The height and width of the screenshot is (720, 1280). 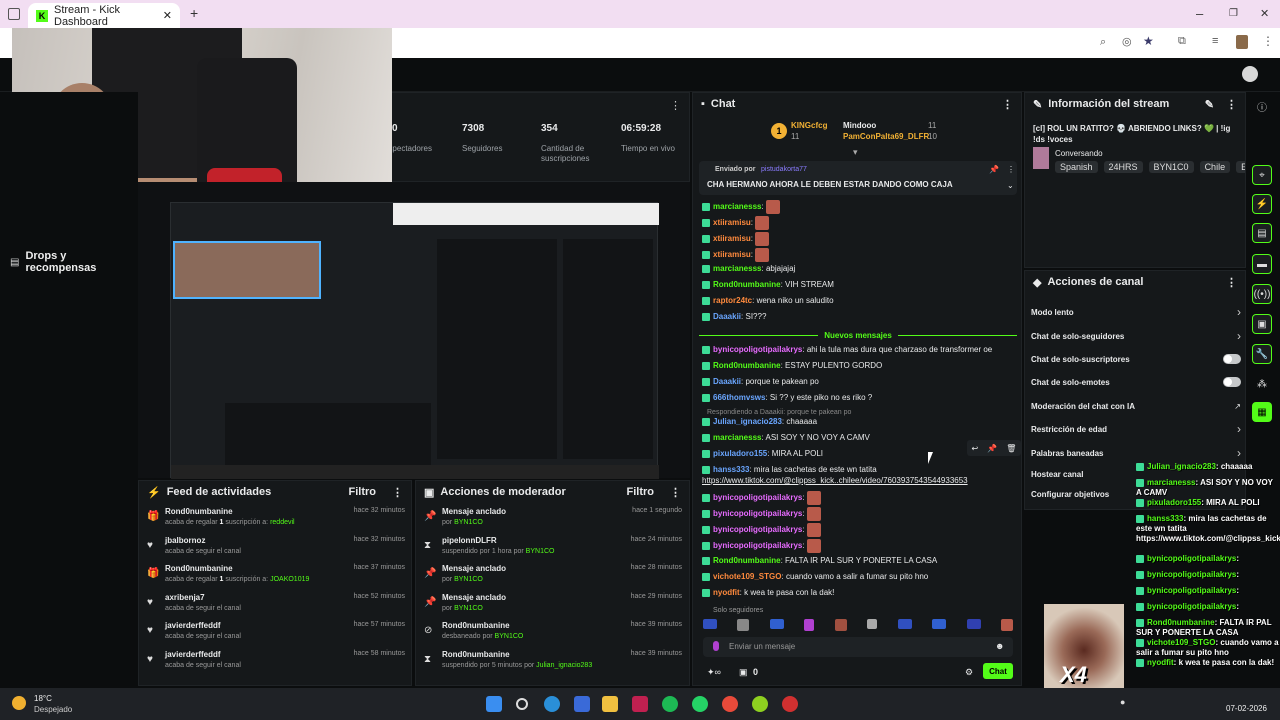 What do you see at coordinates (1136, 336) in the screenshot?
I see `channel-action-item: Chat de solo-seguidores ›` at bounding box center [1136, 336].